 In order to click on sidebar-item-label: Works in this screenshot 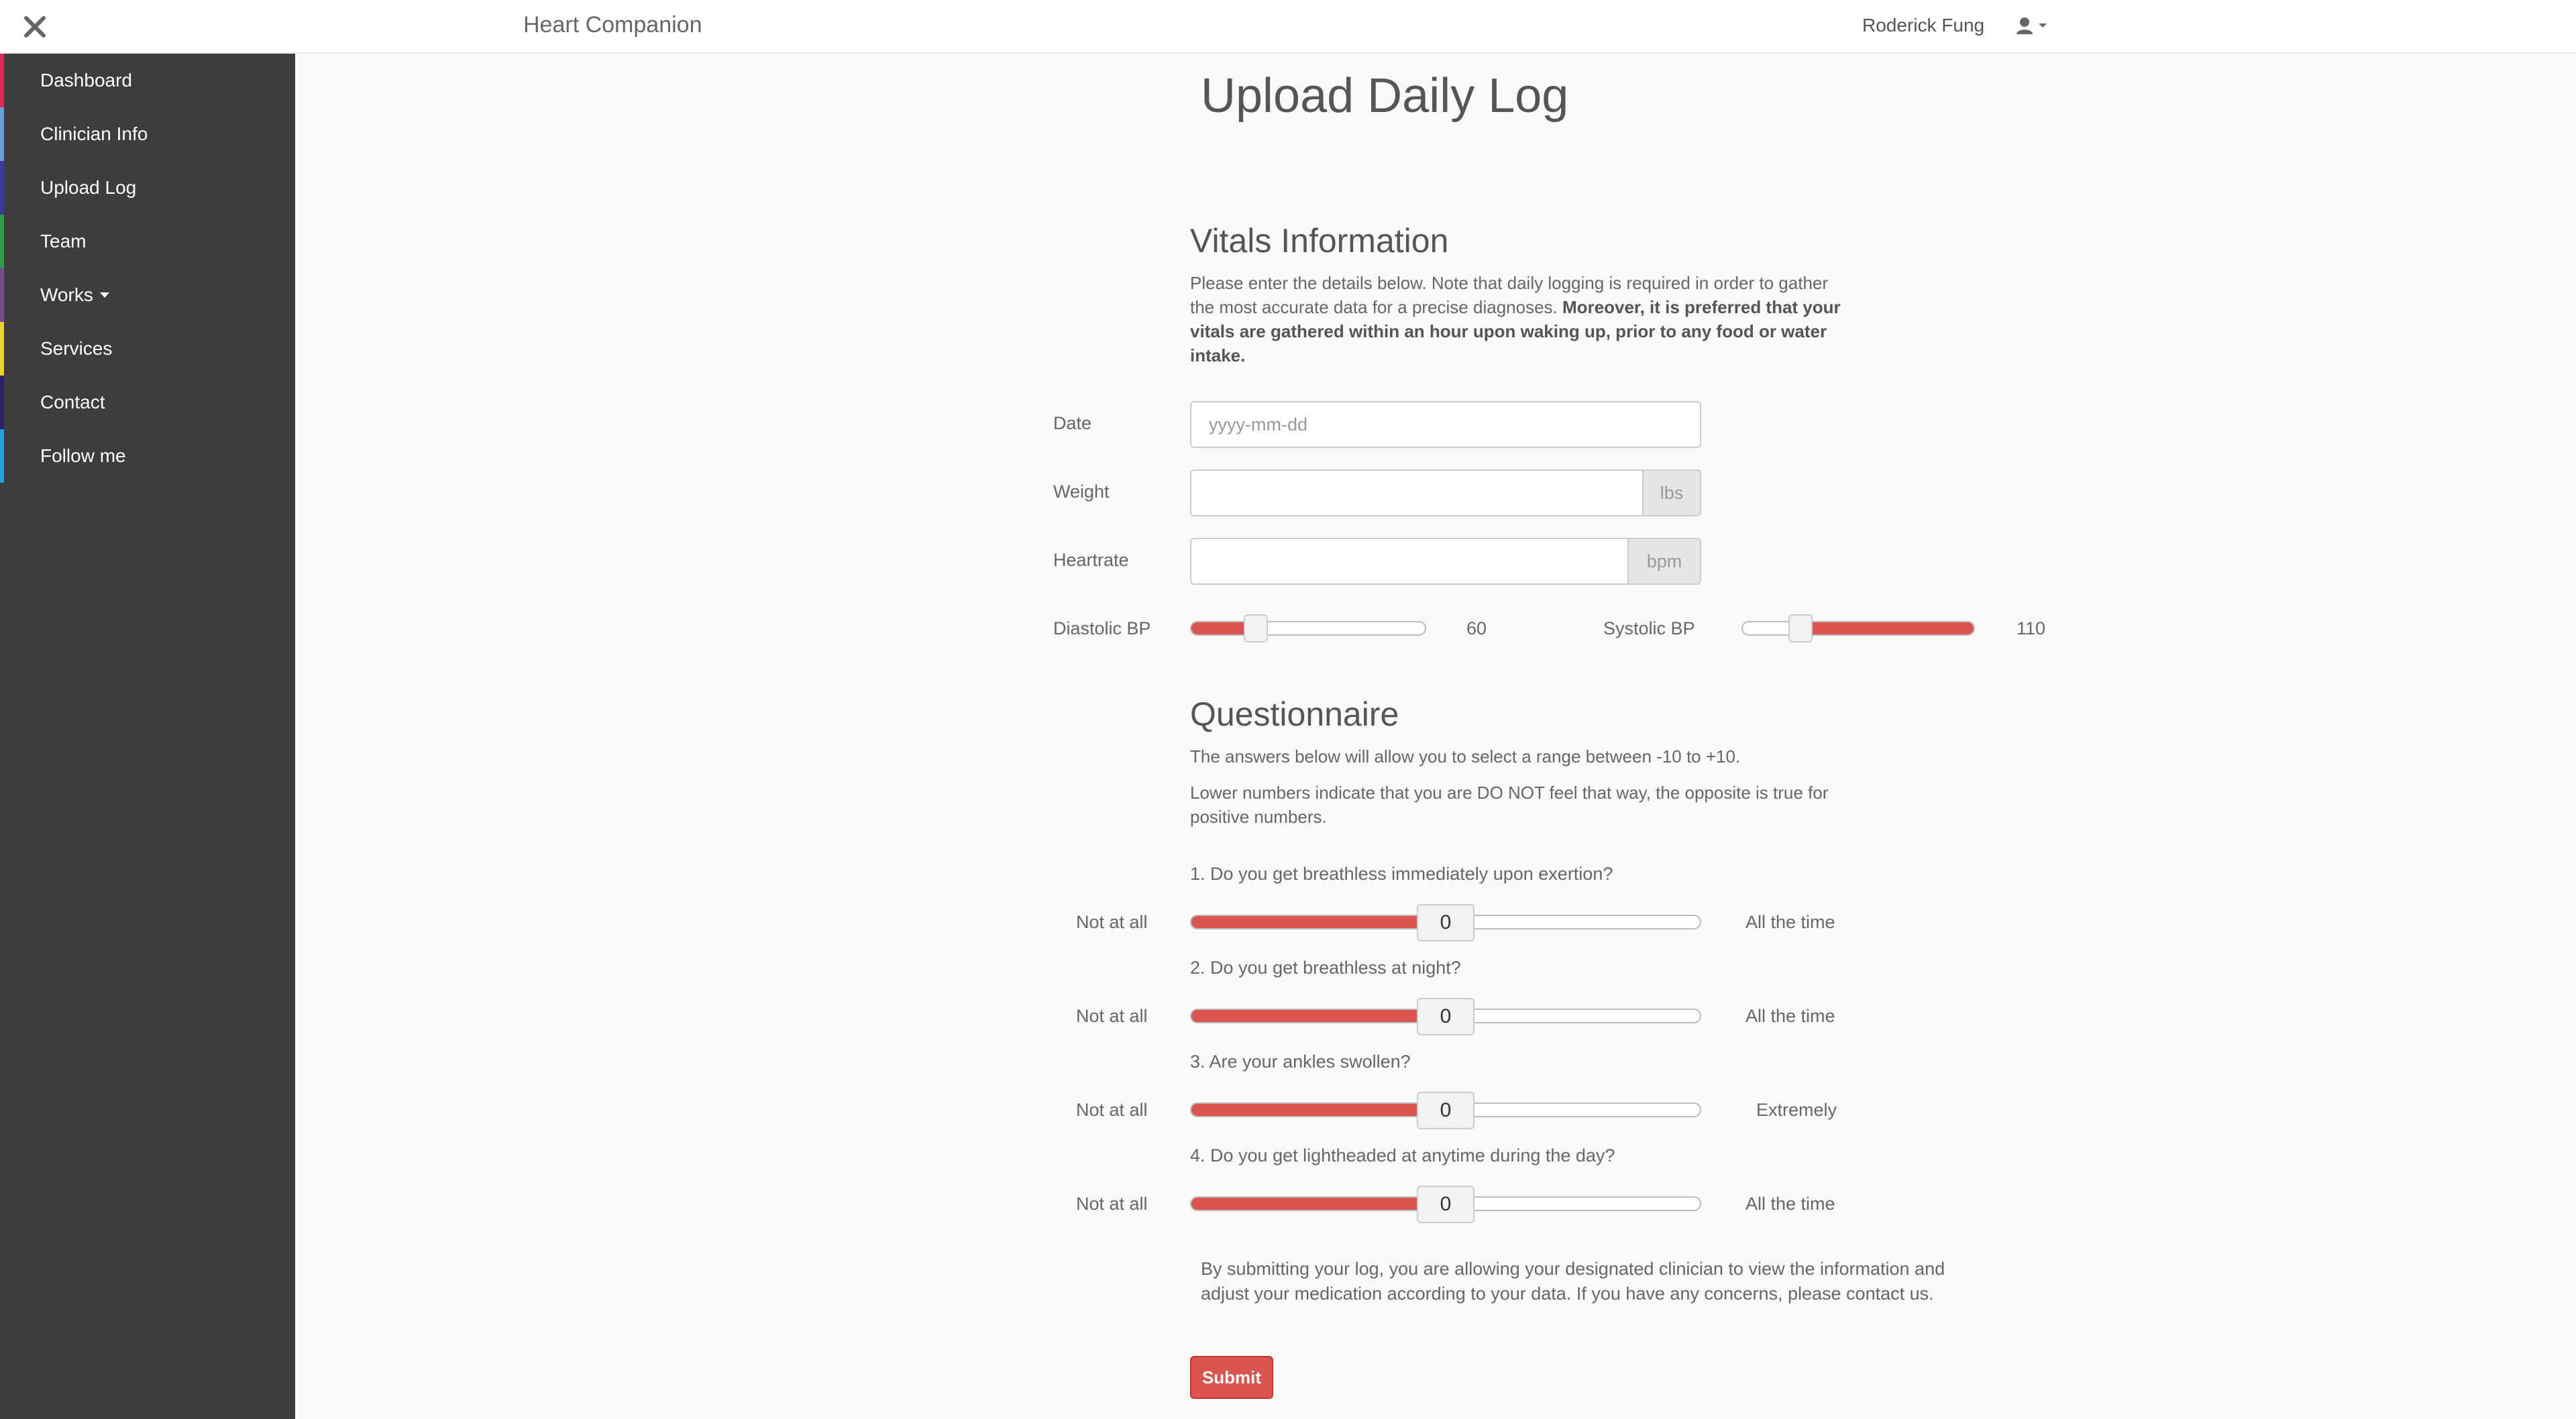, I will do `click(66, 295)`.